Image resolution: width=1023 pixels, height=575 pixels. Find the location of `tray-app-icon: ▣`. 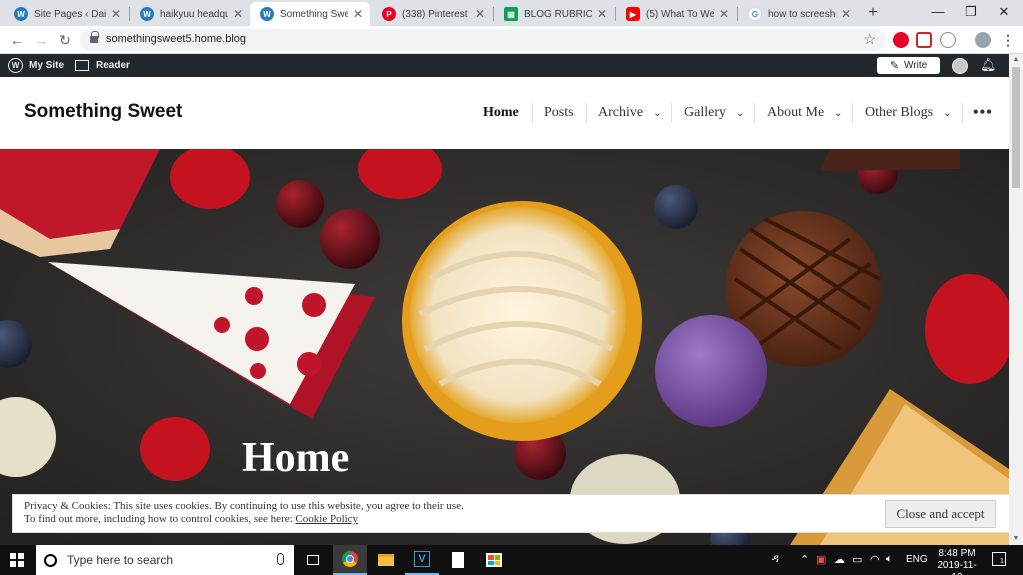

tray-app-icon: ▣ is located at coordinates (821, 559).